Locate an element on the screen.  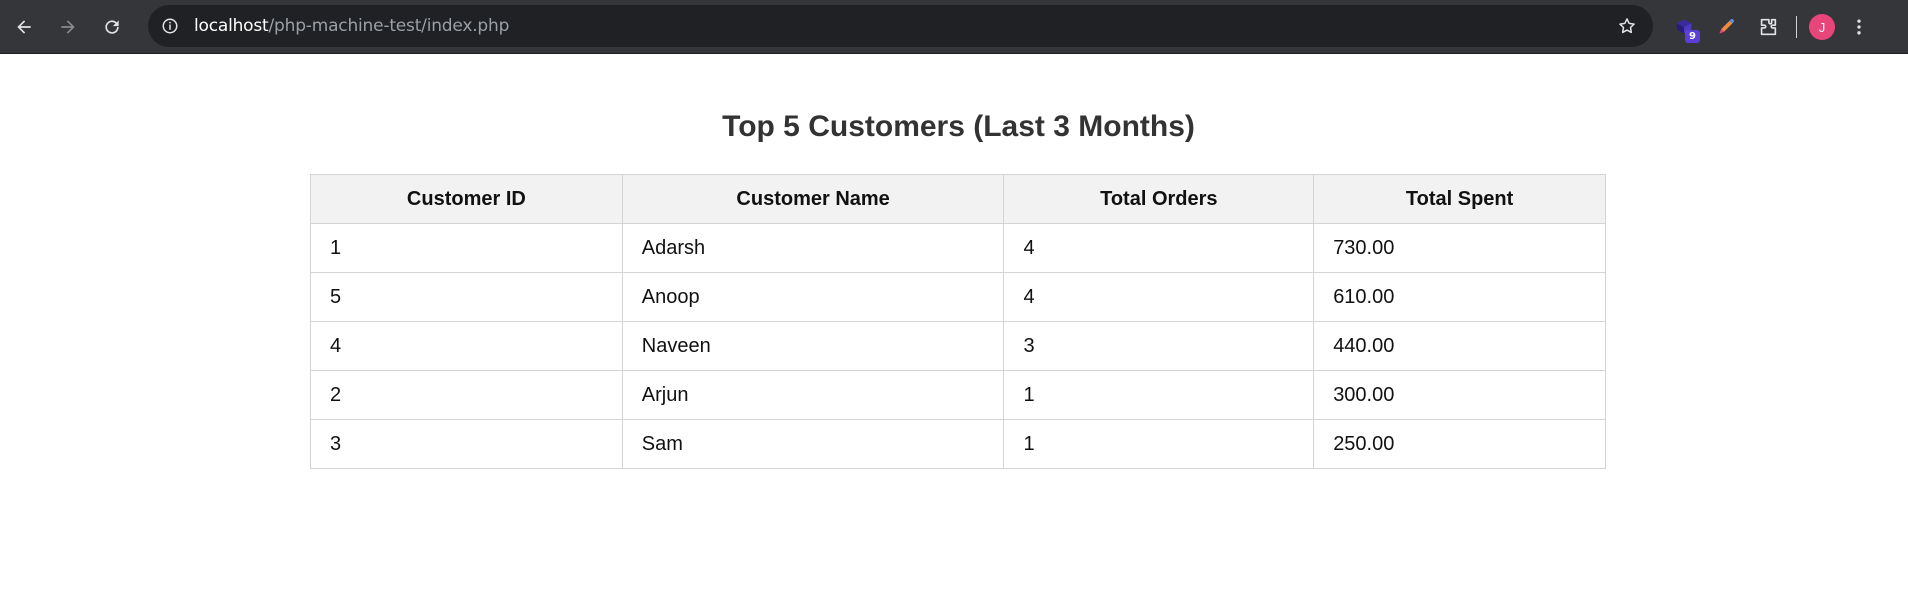
cell-total-orders: 3 is located at coordinates (1159, 346).